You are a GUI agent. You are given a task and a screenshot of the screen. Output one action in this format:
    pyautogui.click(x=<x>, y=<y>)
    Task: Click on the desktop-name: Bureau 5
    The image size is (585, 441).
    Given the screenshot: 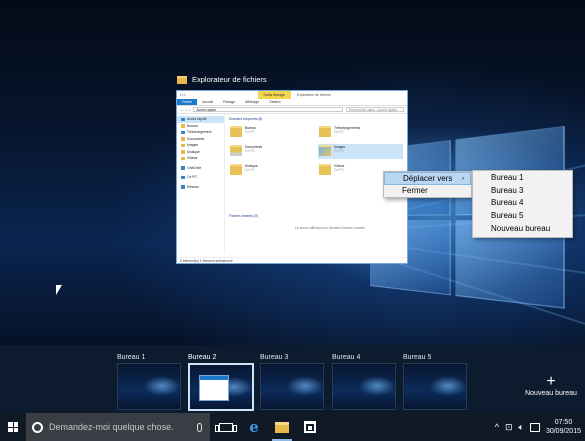 What is the action you would take?
    pyautogui.click(x=435, y=358)
    